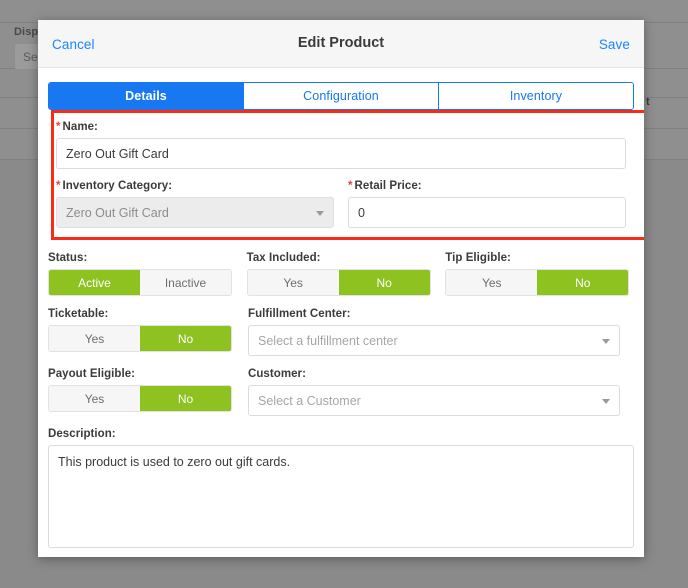 The image size is (688, 588). I want to click on tax-included-field: Tax Included: Yes No, so click(346, 274).